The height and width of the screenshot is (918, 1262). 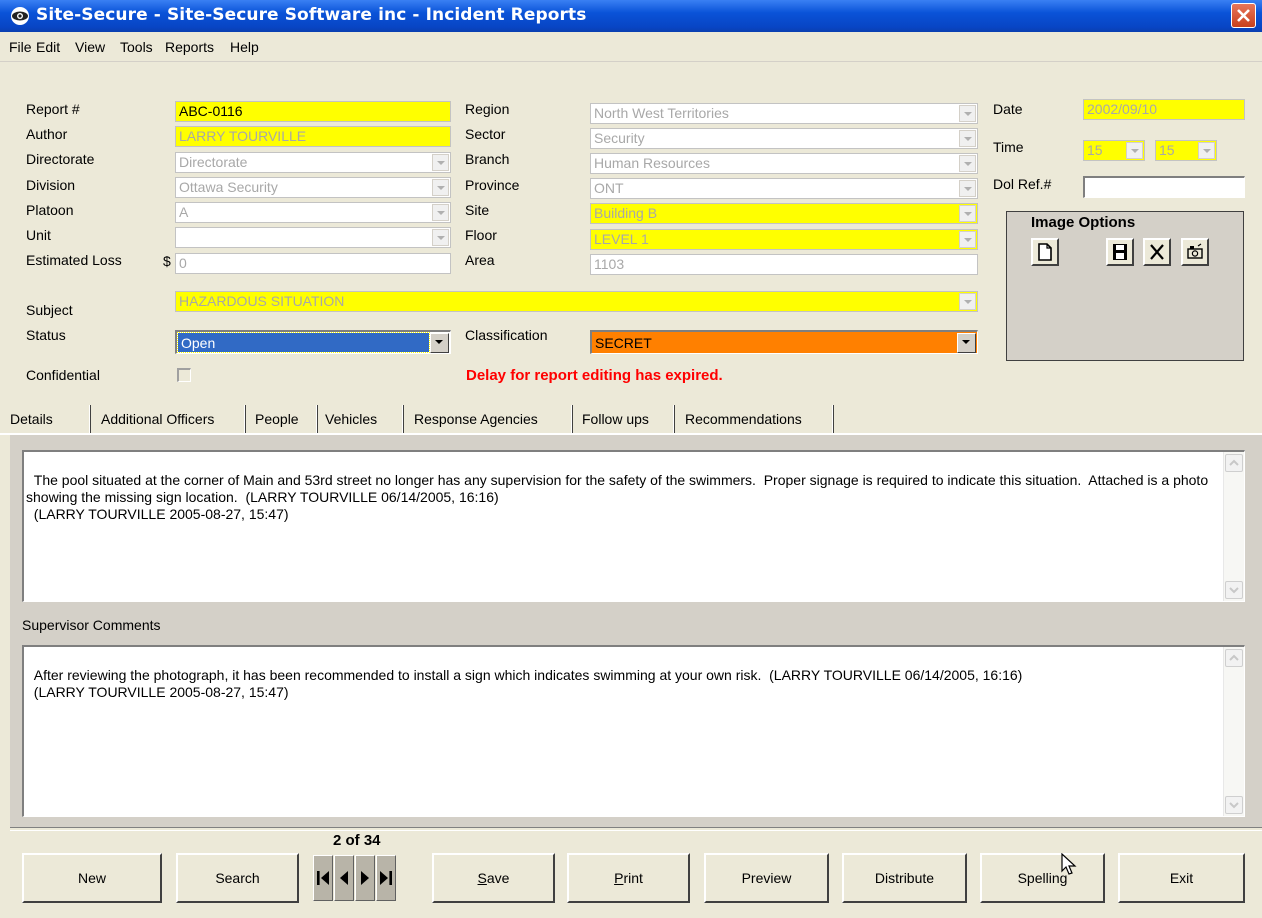 I want to click on image-options-title: Image Options, so click(x=1083, y=222).